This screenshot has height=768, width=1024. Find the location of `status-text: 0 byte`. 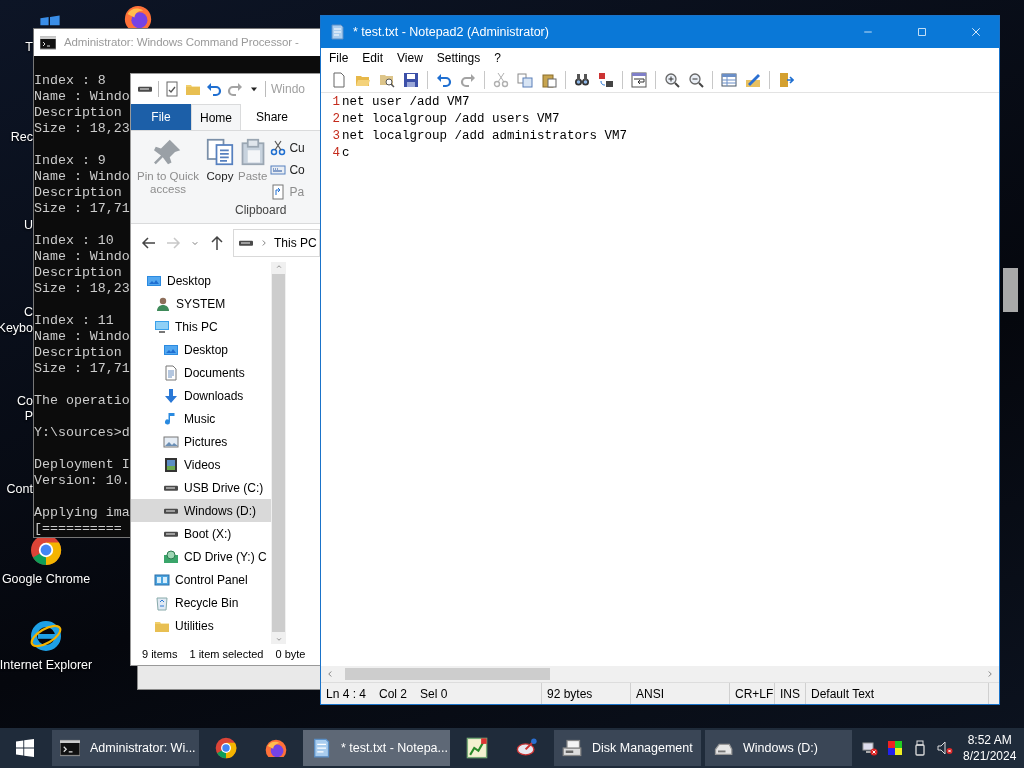

status-text: 0 byte is located at coordinates (290, 655).